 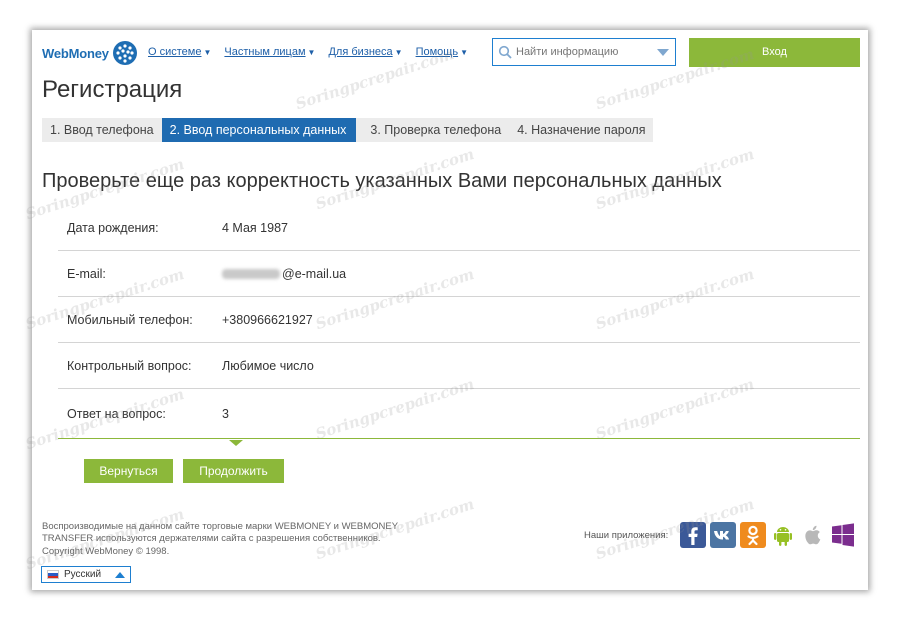 I want to click on email-value-wrap: @e-mail.ua, so click(x=284, y=274).